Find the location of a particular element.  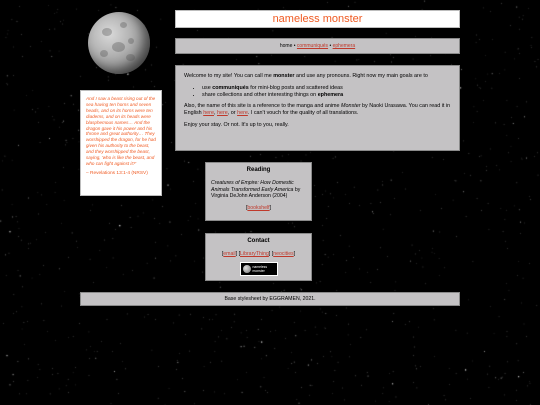

quote-citation: – Revelations 13:1-4 (NRSV) is located at coordinates (117, 173).